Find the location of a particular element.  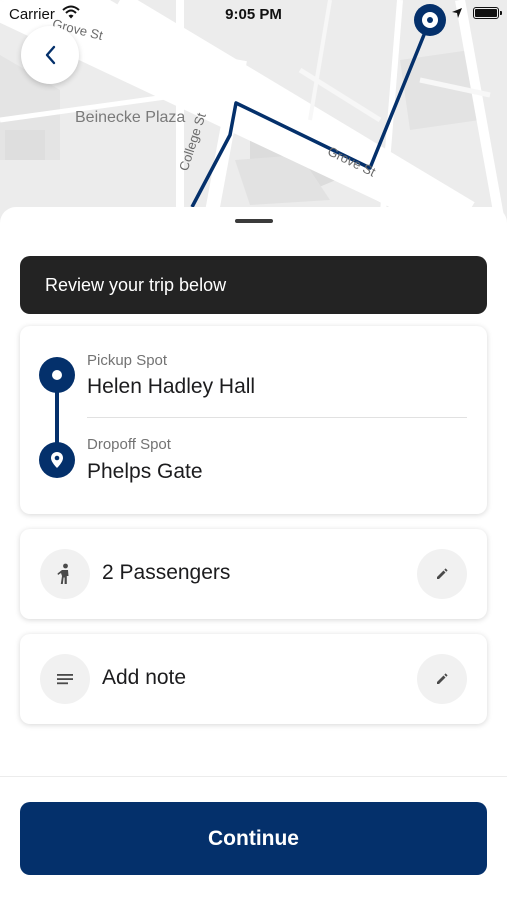

pickup-value: Helen Hadley Hall is located at coordinates (171, 387).